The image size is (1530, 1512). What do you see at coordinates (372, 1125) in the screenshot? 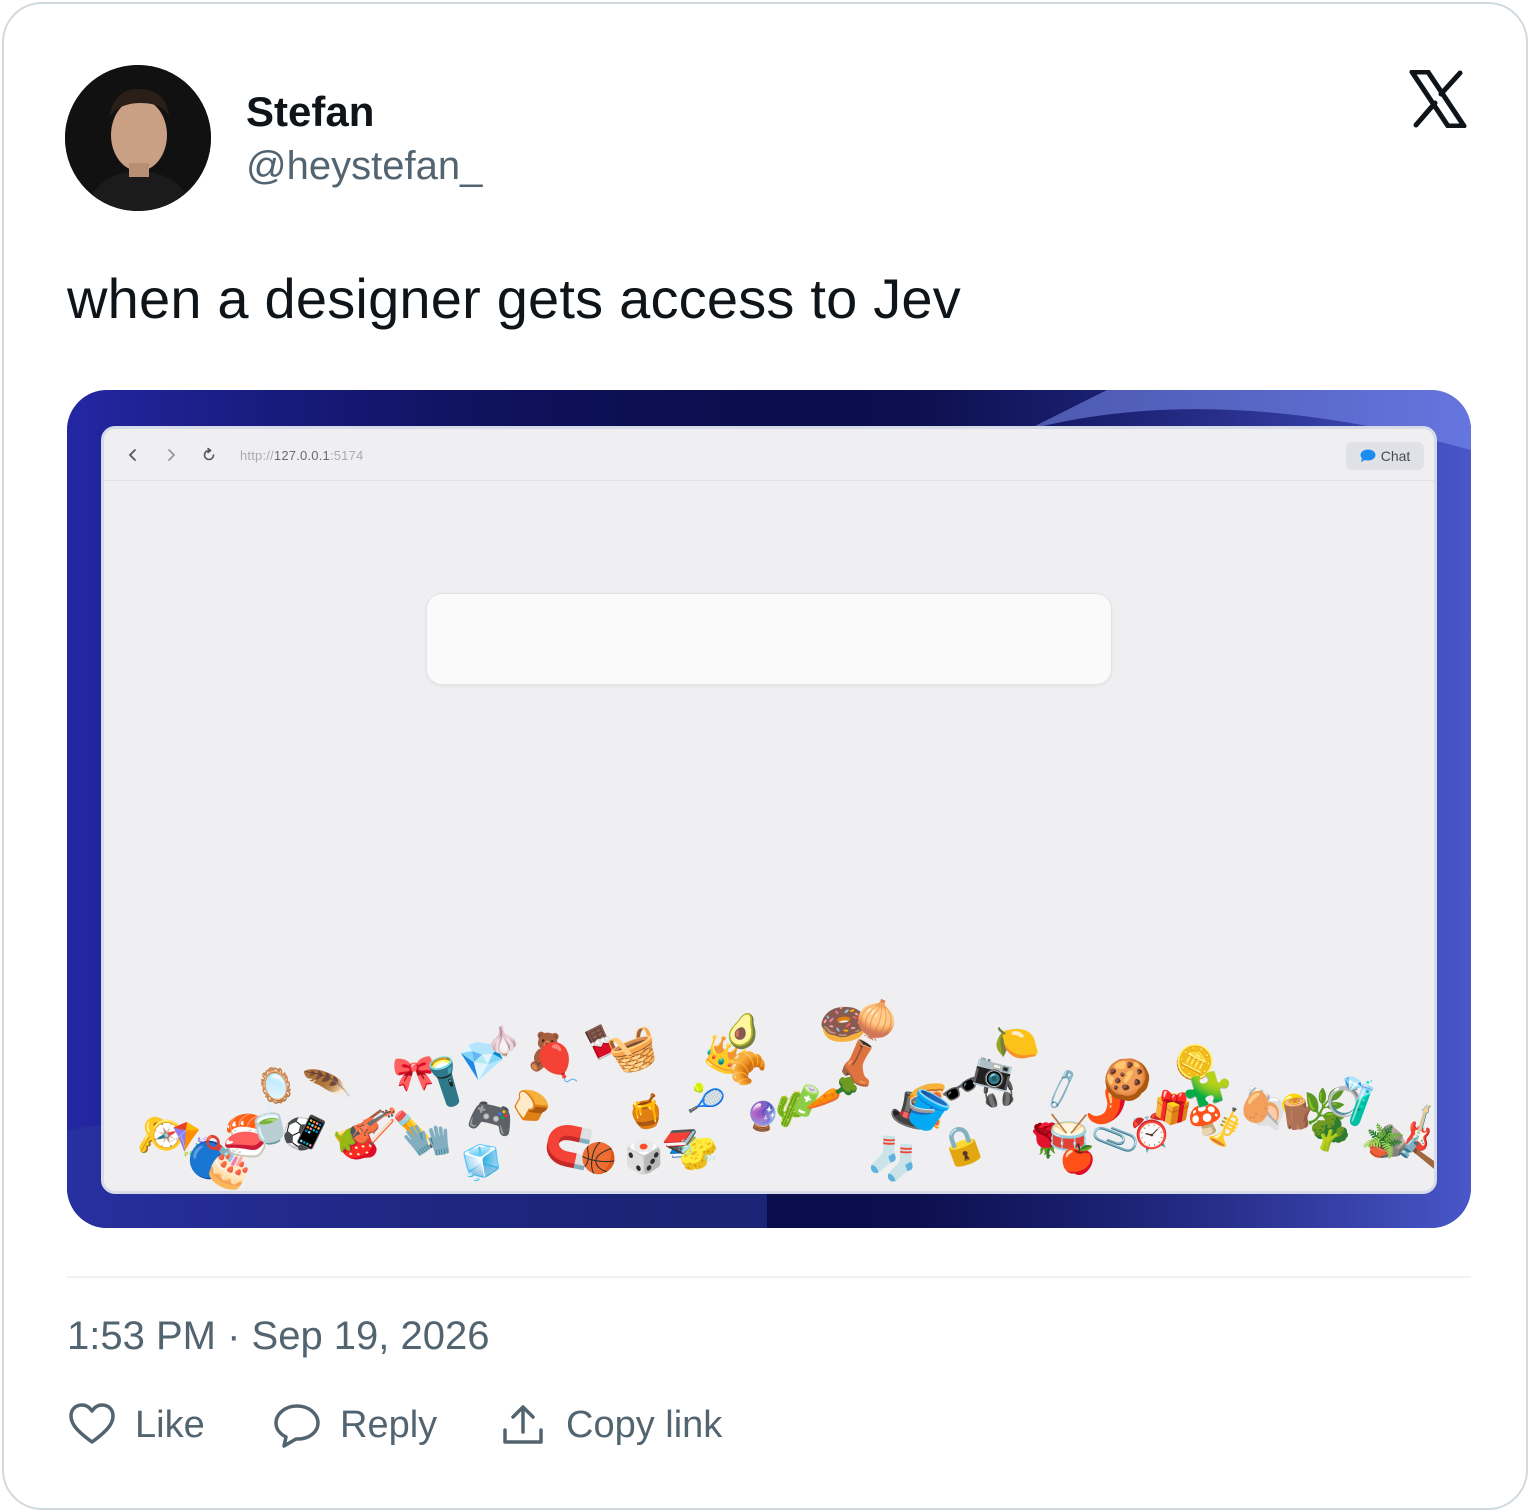
I see `emoji-item: 🎻` at bounding box center [372, 1125].